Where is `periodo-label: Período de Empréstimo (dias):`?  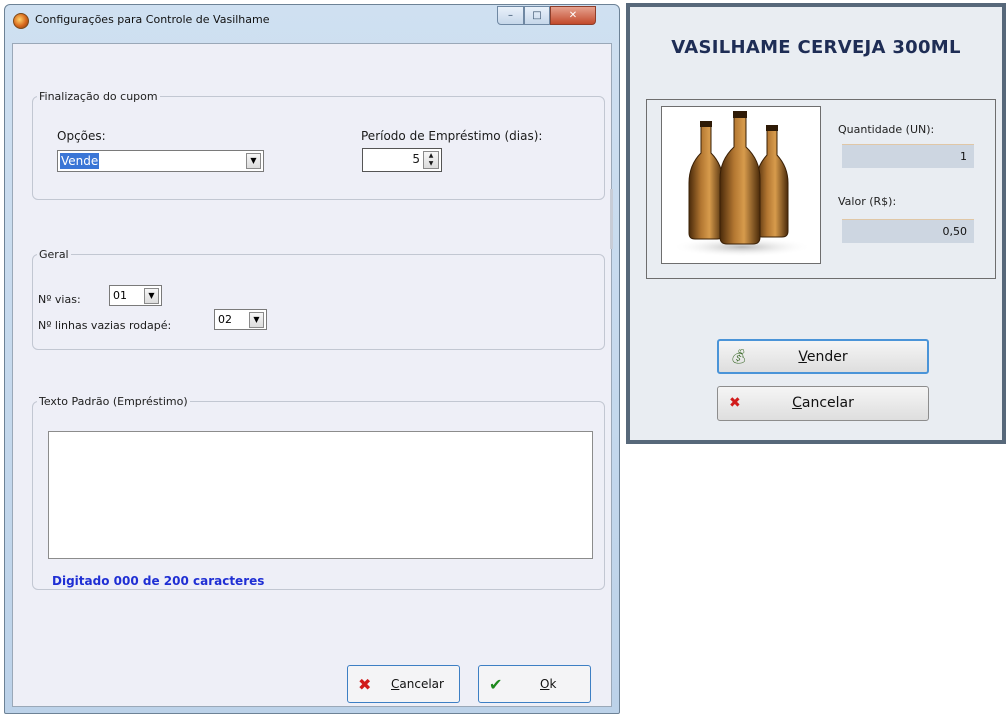 periodo-label: Período de Empréstimo (dias): is located at coordinates (452, 136).